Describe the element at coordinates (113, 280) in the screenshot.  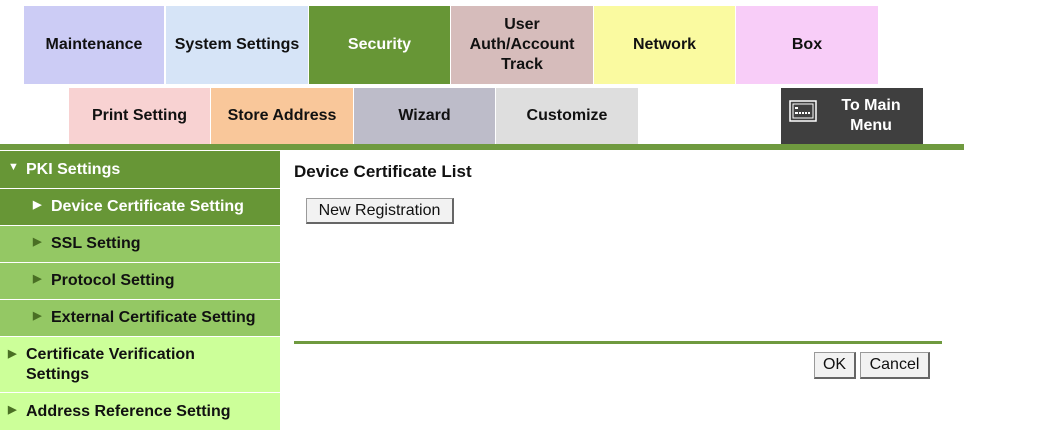
I see `sidebar-item-label: Protocol Setting` at that location.